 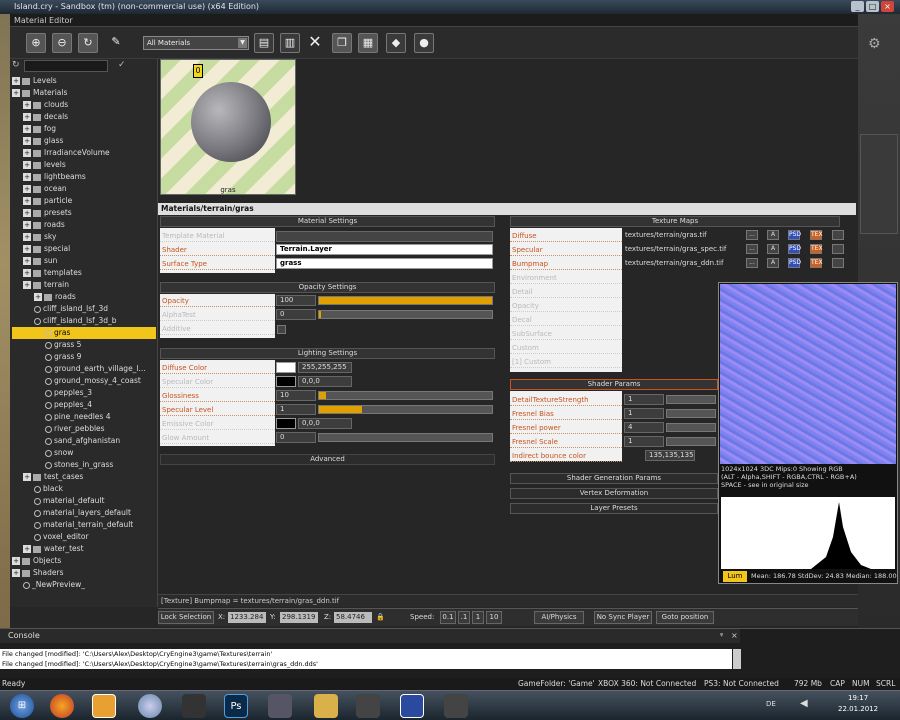 What do you see at coordinates (296, 300) in the screenshot?
I see `opacity-input: 100` at bounding box center [296, 300].